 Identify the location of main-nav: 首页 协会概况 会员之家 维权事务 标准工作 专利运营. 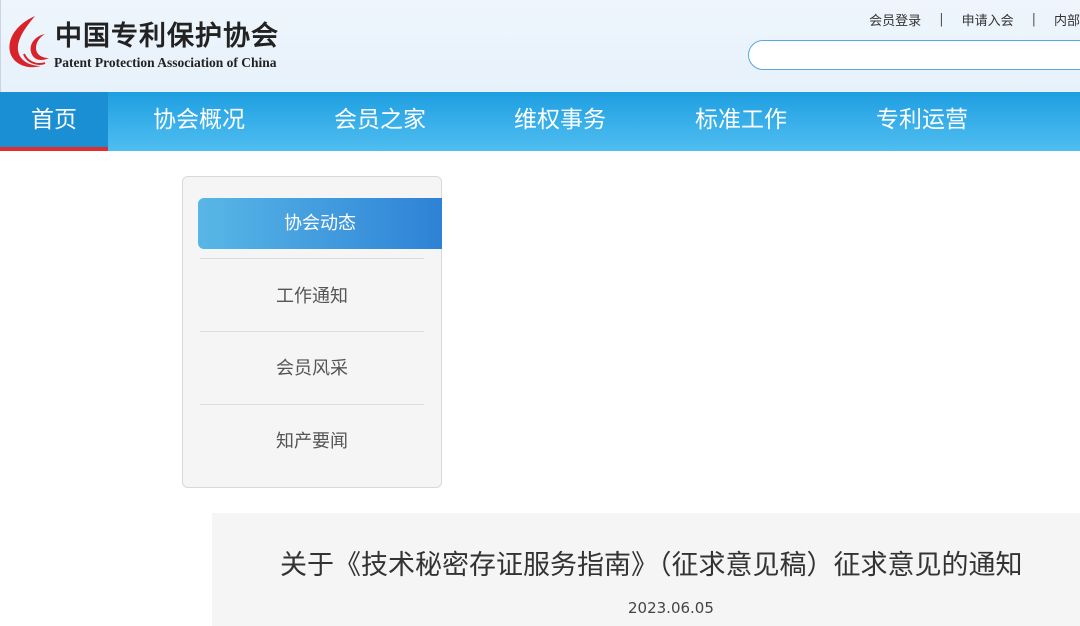
(540, 121).